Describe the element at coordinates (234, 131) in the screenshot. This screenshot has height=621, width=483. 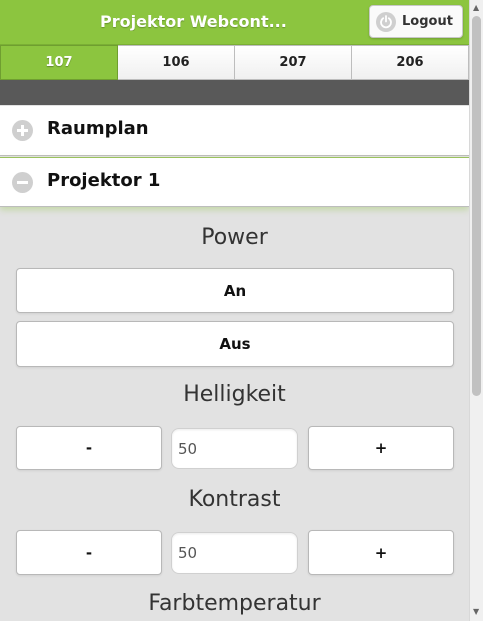
I see `raumplan-collapsible: Raumplan` at that location.